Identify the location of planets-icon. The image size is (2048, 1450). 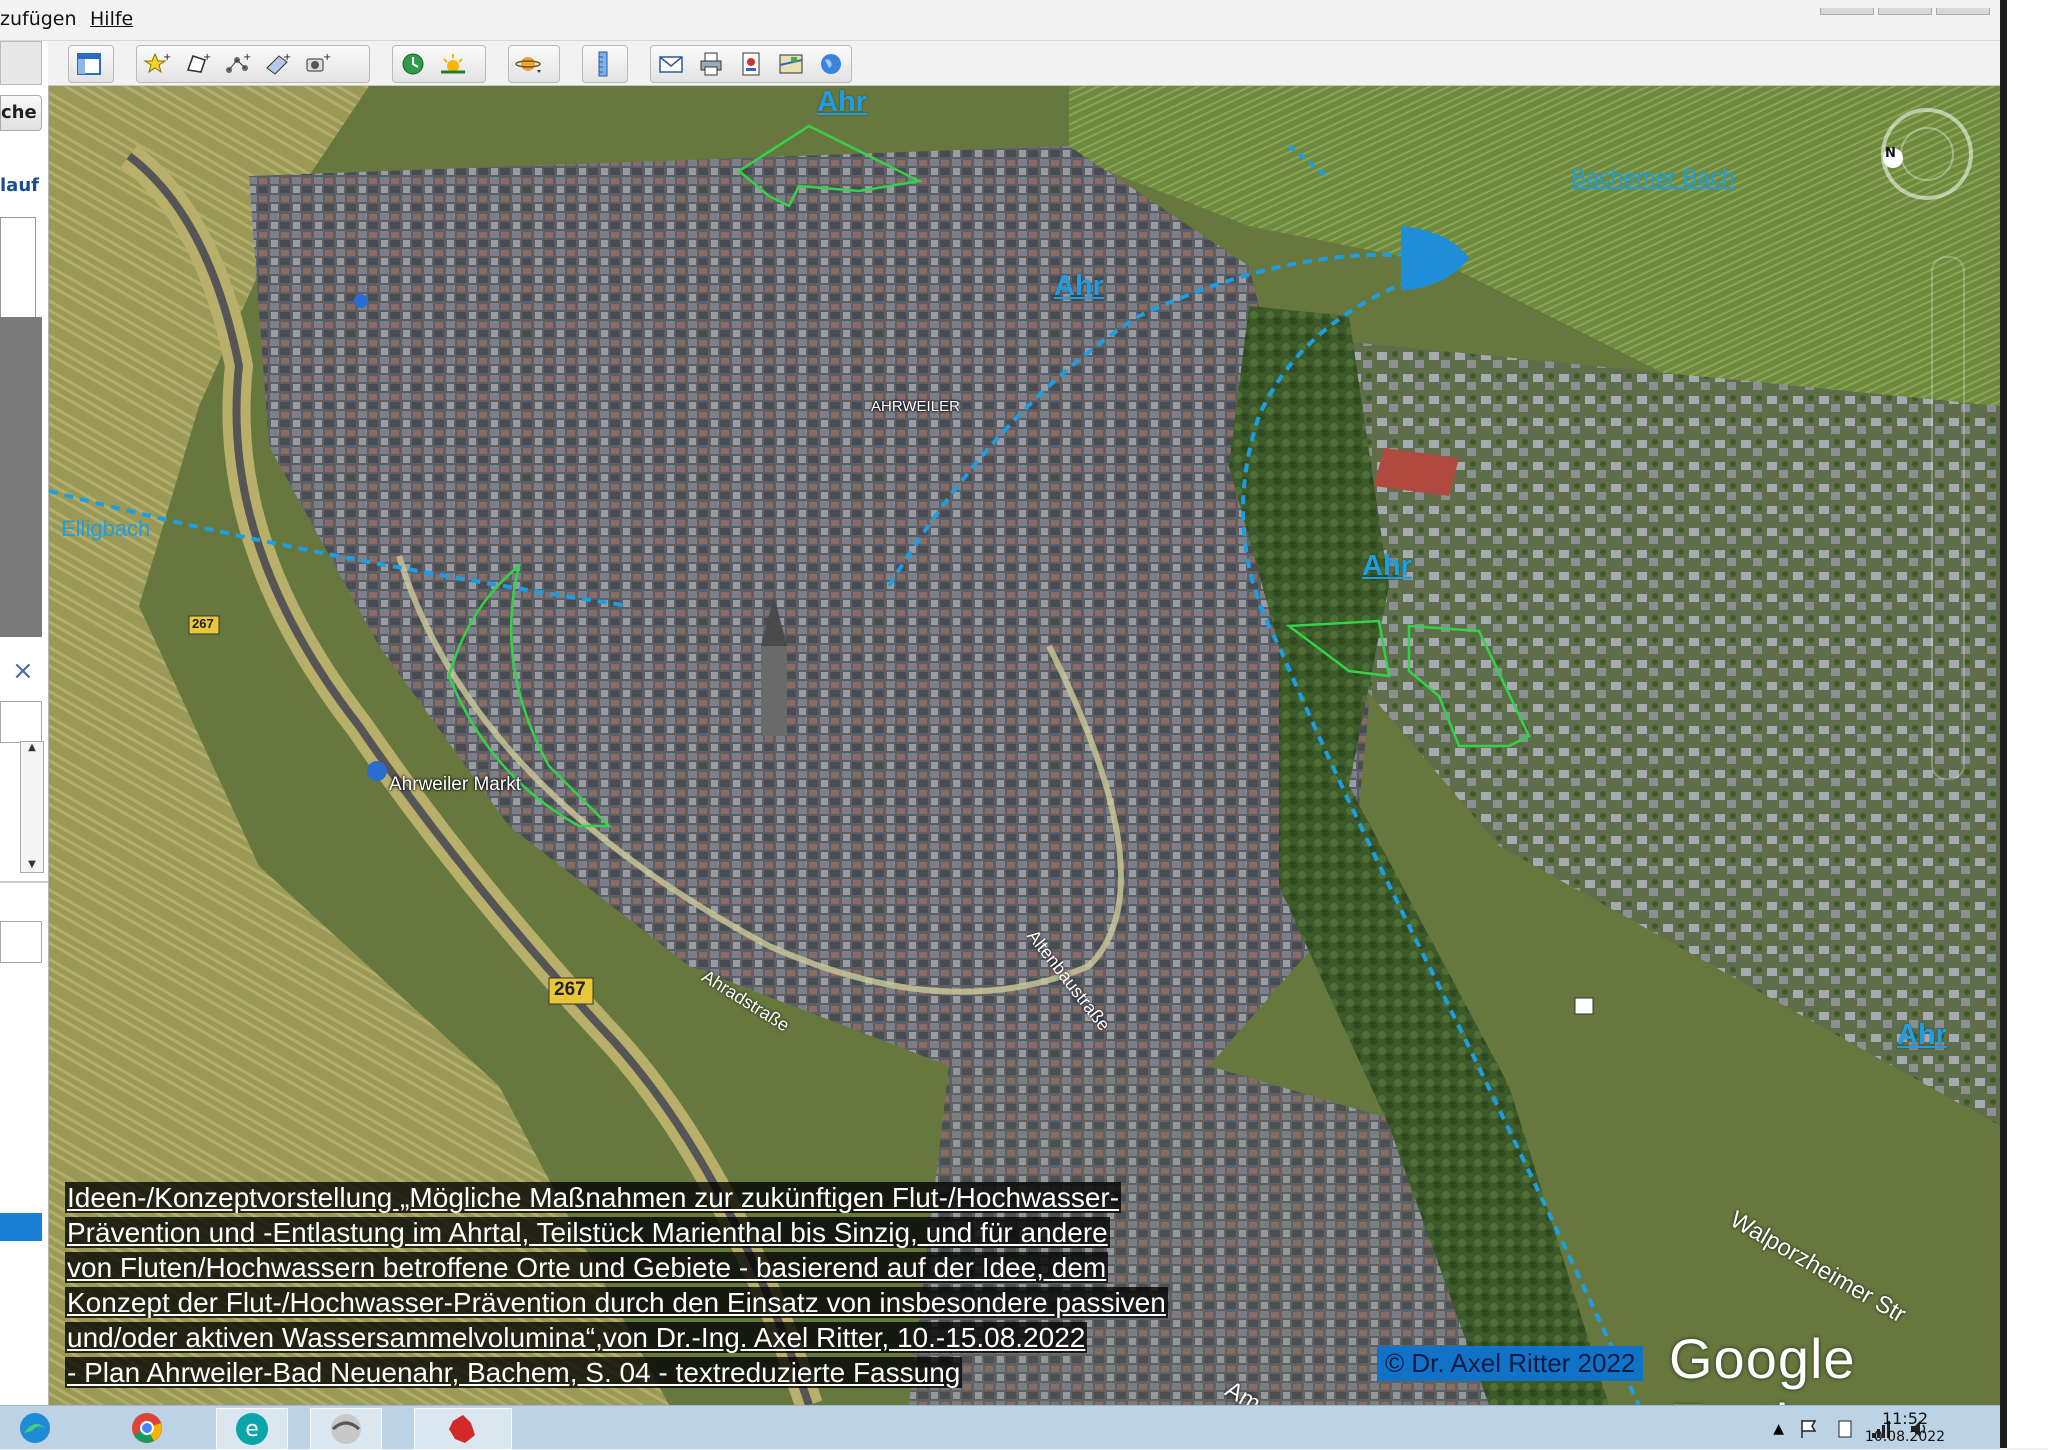
(529, 64).